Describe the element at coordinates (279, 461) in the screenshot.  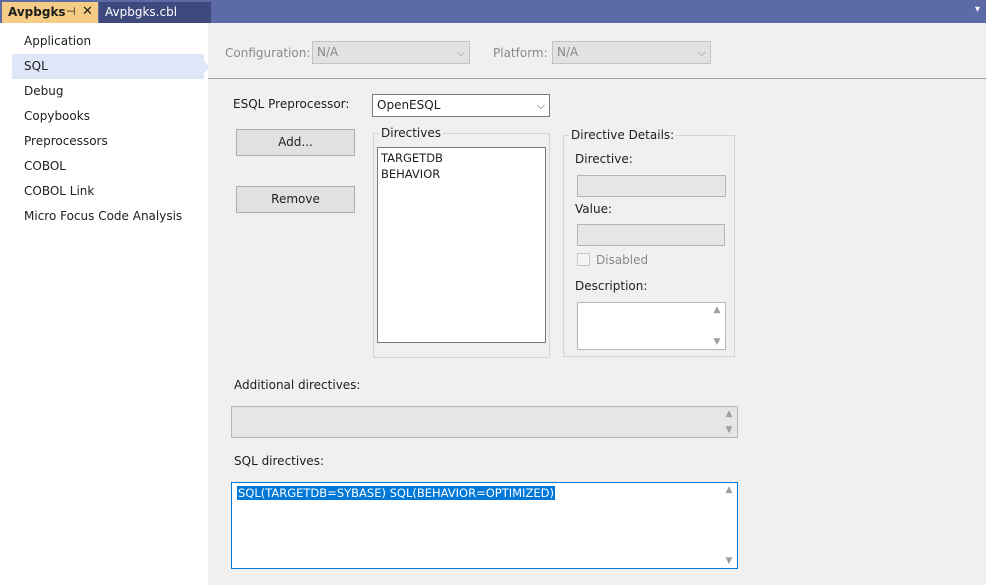
I see `sql-directives-label: SQL directives:` at that location.